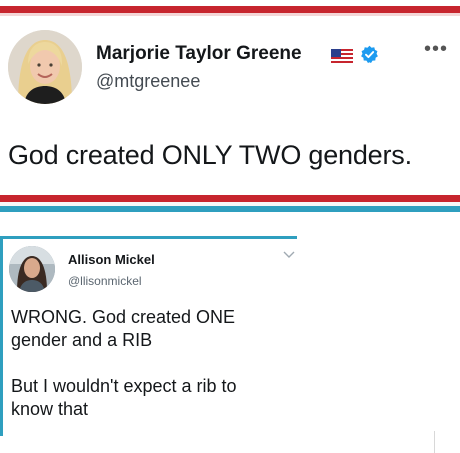  Describe the element at coordinates (369, 54) in the screenshot. I see `verified-badge-icon` at that location.